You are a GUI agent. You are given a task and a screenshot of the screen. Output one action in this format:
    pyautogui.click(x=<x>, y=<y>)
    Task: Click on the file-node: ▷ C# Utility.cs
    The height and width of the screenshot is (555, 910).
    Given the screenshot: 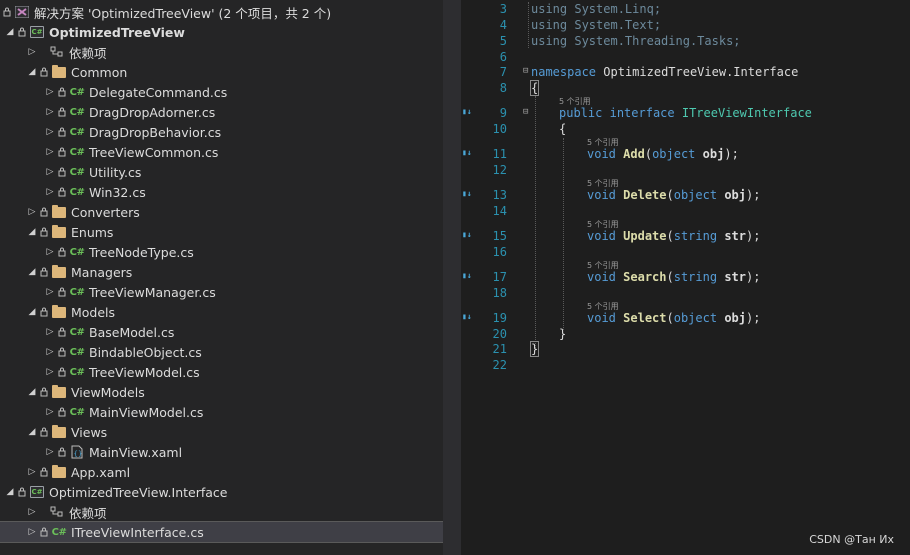 What is the action you would take?
    pyautogui.click(x=221, y=172)
    